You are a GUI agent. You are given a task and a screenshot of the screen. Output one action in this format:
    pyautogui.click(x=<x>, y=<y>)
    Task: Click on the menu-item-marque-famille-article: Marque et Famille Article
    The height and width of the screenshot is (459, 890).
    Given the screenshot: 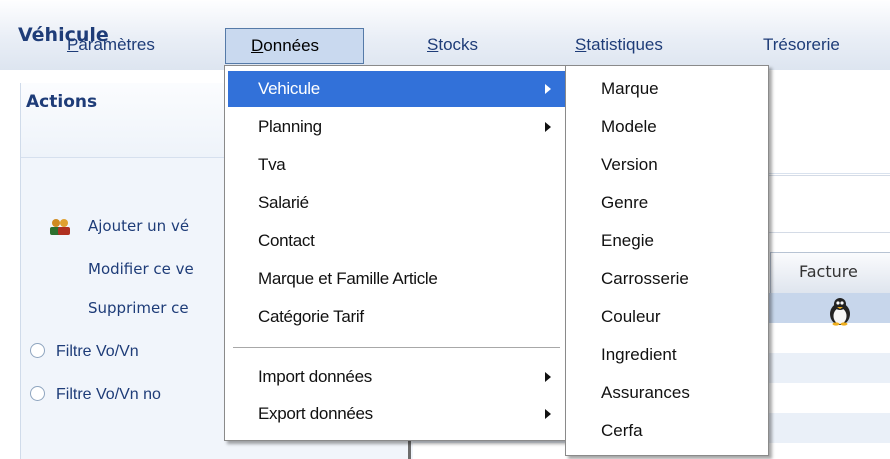 What is the action you would take?
    pyautogui.click(x=396, y=279)
    